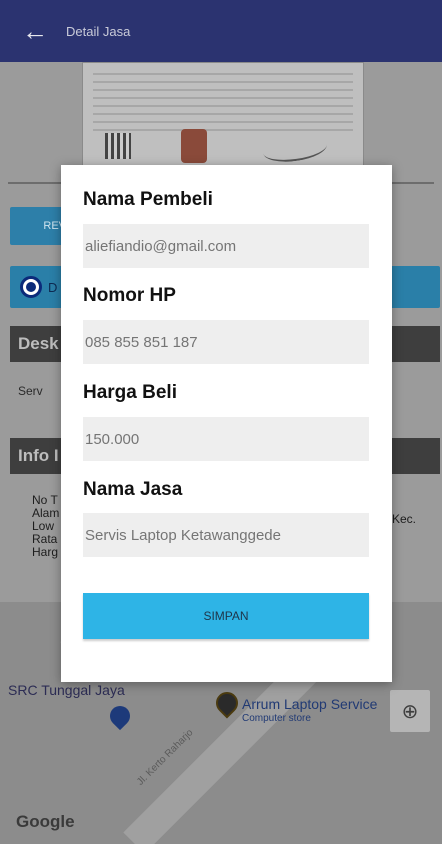 The width and height of the screenshot is (442, 844). What do you see at coordinates (194, 146) in the screenshot?
I see `portrait-photo` at bounding box center [194, 146].